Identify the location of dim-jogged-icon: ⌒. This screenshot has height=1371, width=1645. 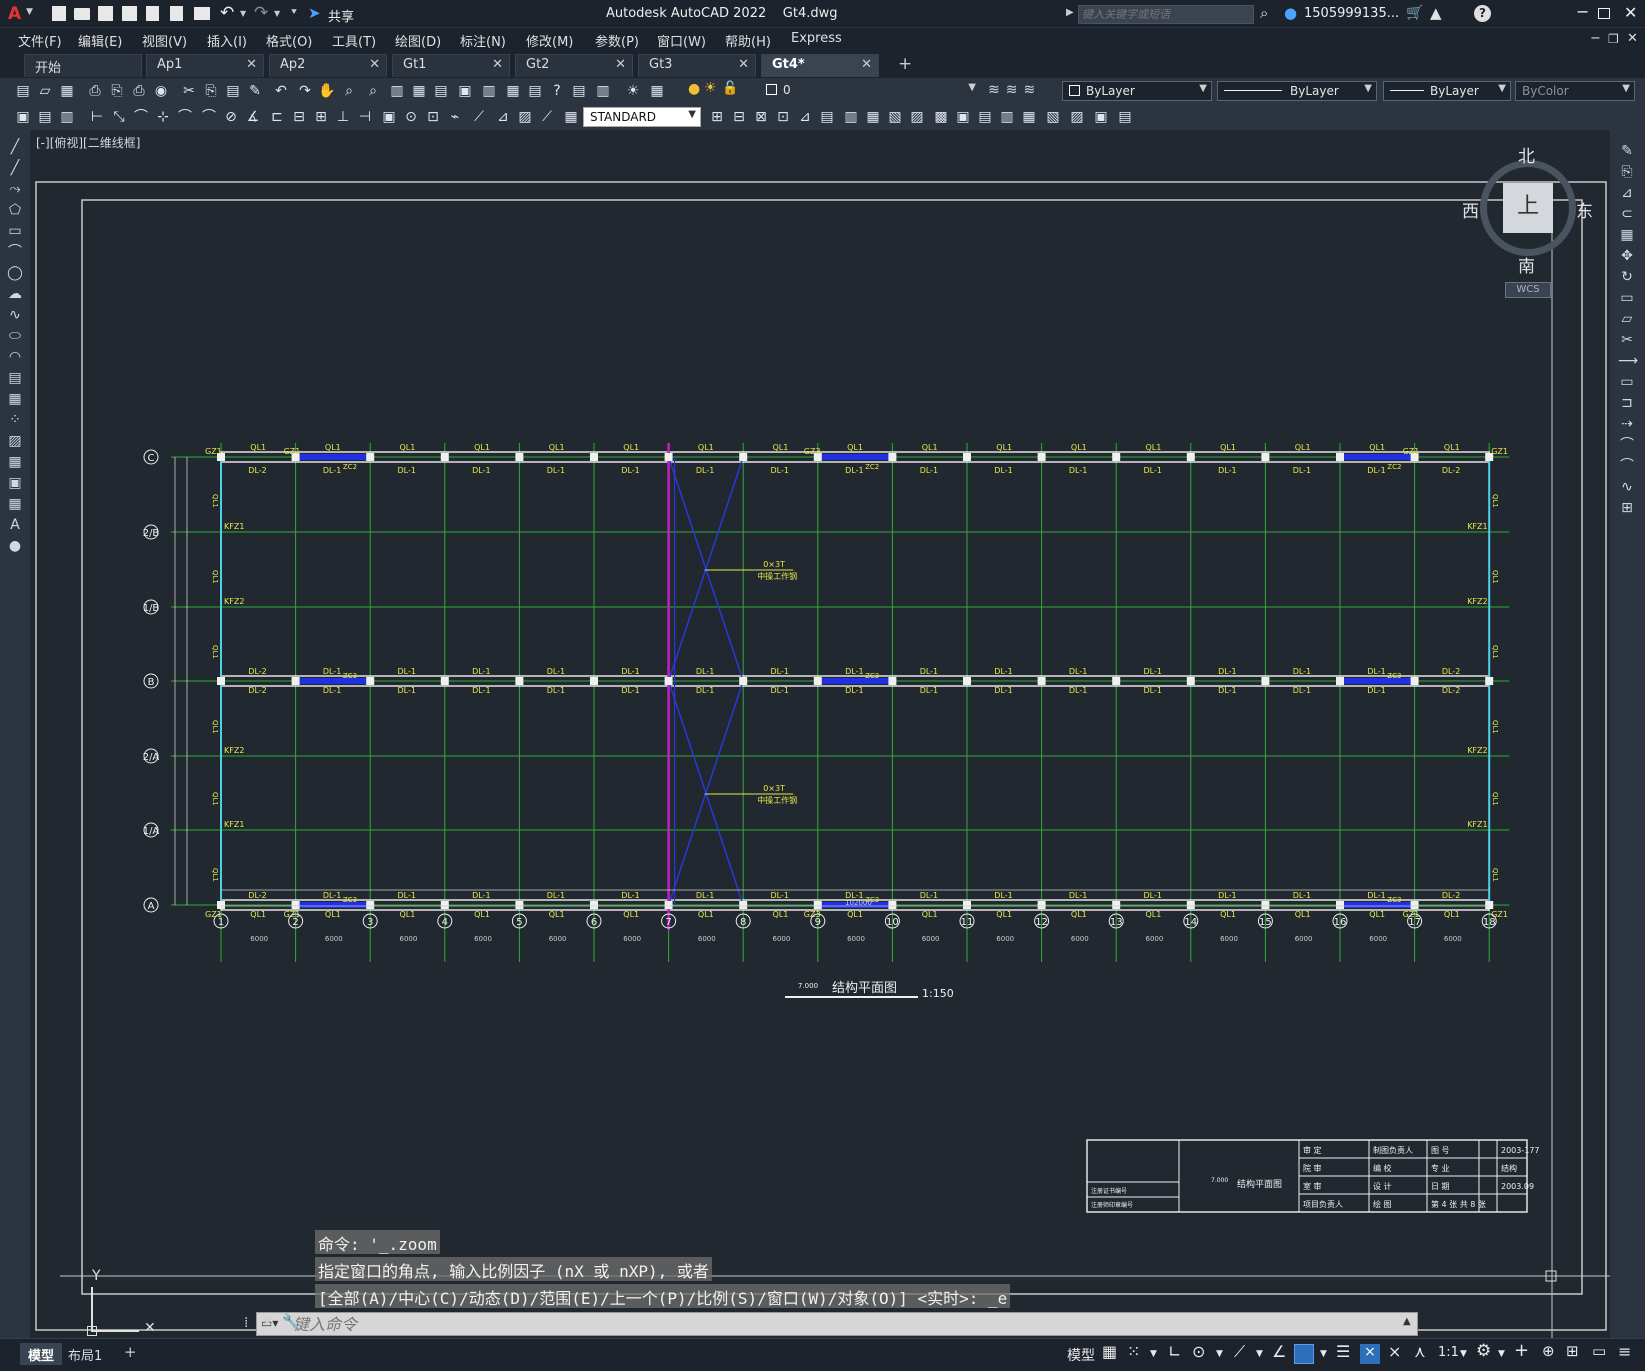
(141, 117).